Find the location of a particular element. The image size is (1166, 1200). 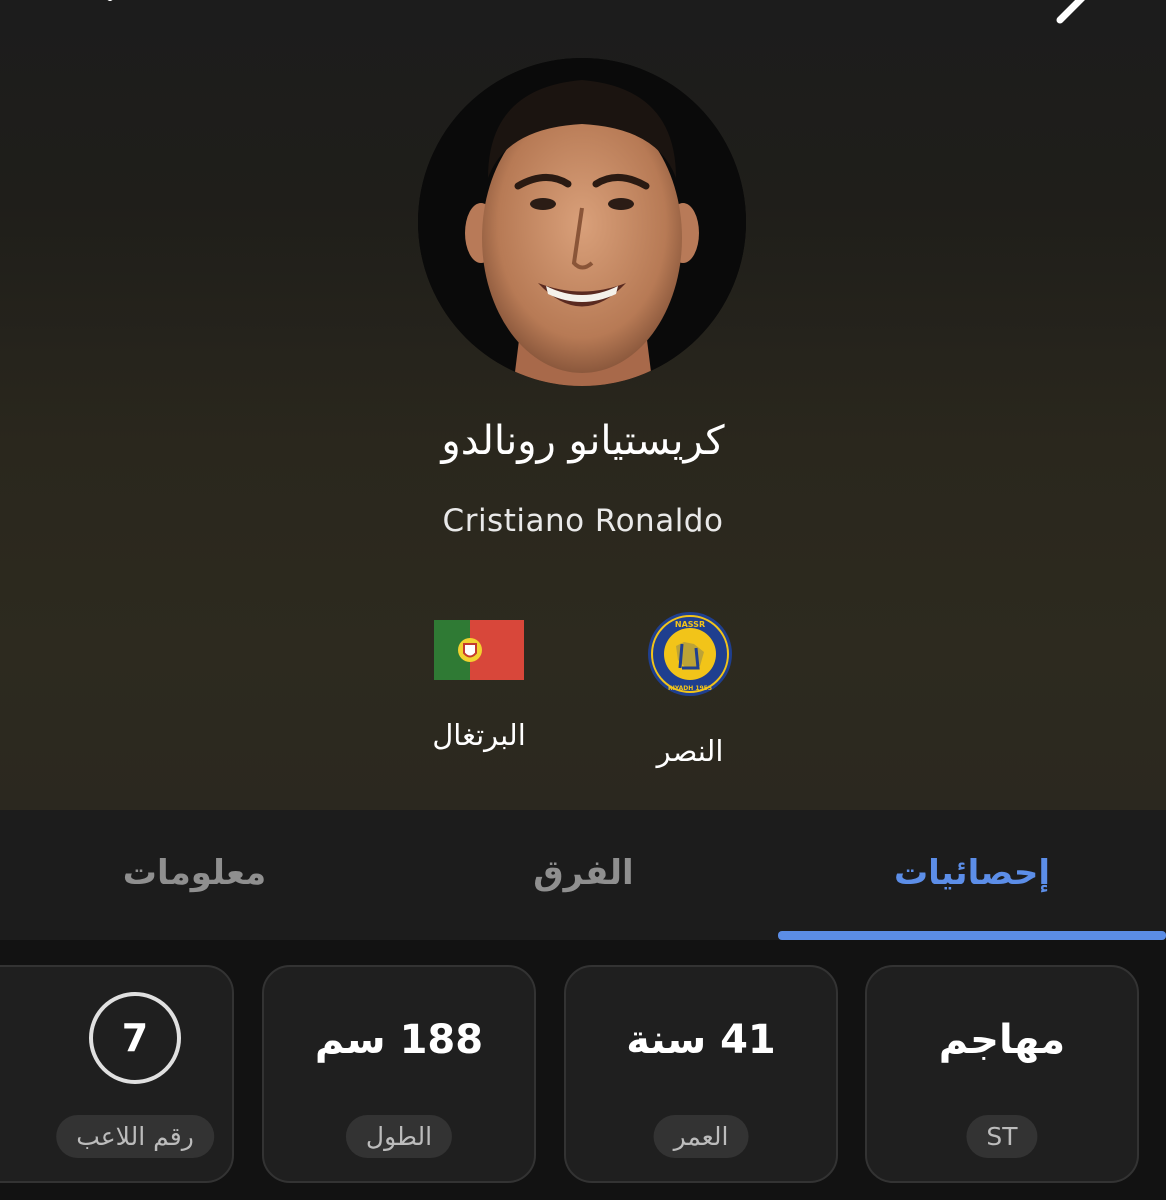

player-name-arabic: كريستيانو رونالدو is located at coordinates (583, 441).